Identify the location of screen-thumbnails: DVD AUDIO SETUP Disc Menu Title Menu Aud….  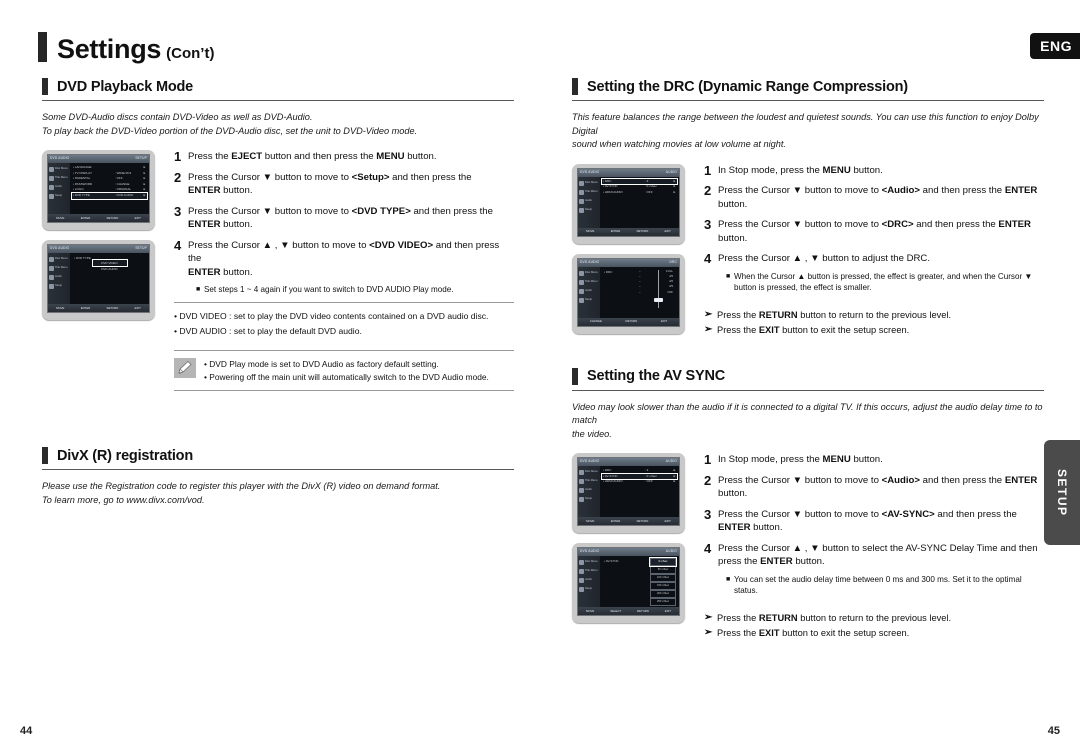
(104, 270).